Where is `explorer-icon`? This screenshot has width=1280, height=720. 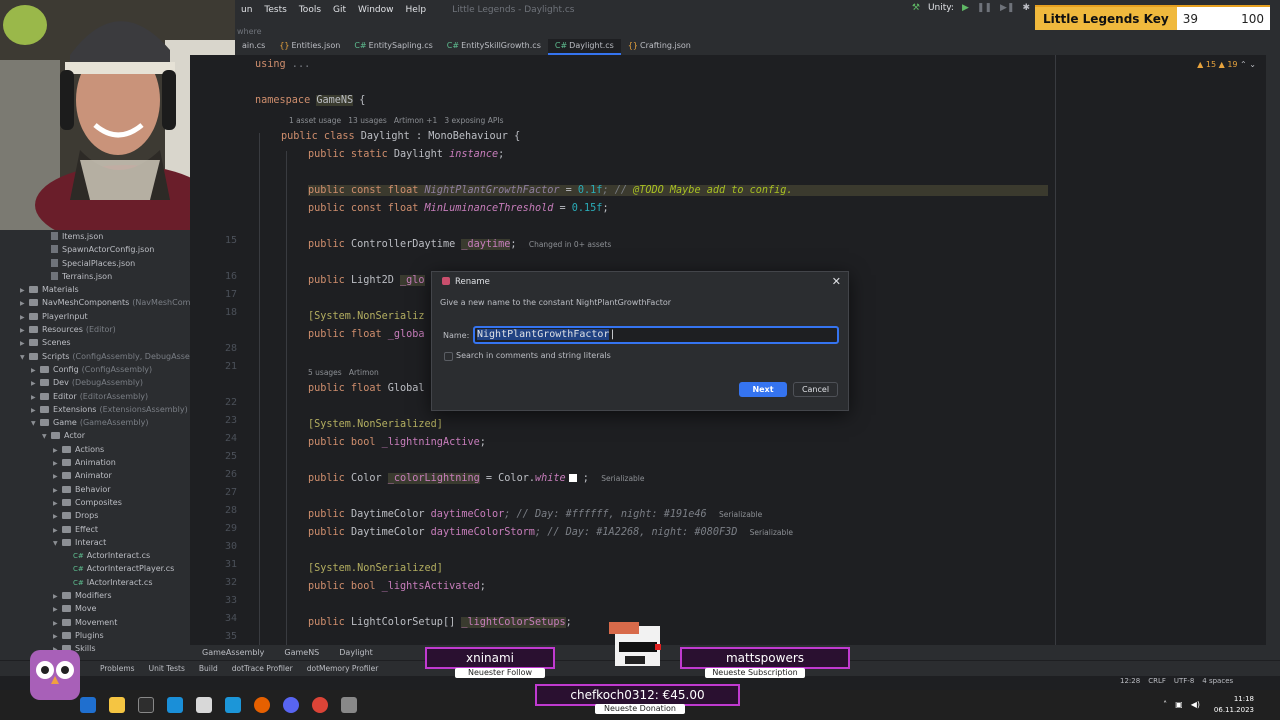
explorer-icon is located at coordinates (117, 705).